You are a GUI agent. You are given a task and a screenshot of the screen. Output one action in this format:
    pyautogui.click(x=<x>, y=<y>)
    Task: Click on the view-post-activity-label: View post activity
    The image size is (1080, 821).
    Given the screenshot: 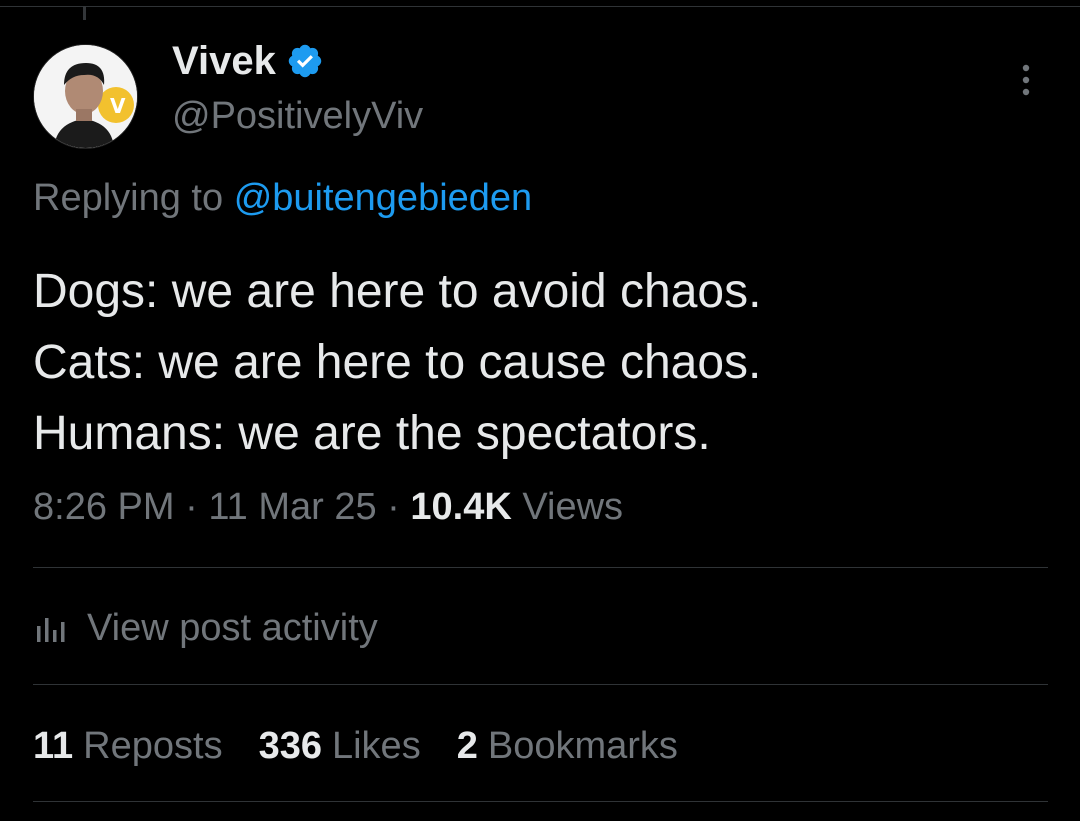 What is the action you would take?
    pyautogui.click(x=232, y=628)
    